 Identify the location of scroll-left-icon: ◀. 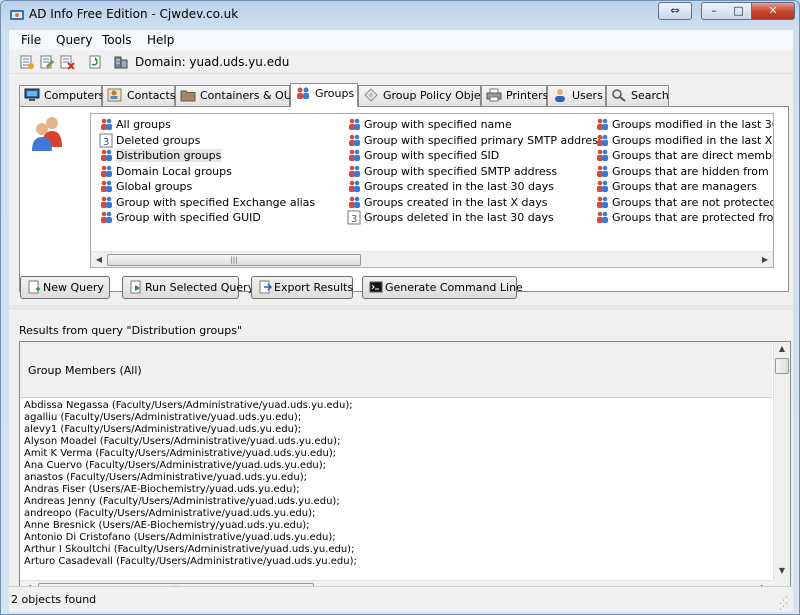
(99, 260).